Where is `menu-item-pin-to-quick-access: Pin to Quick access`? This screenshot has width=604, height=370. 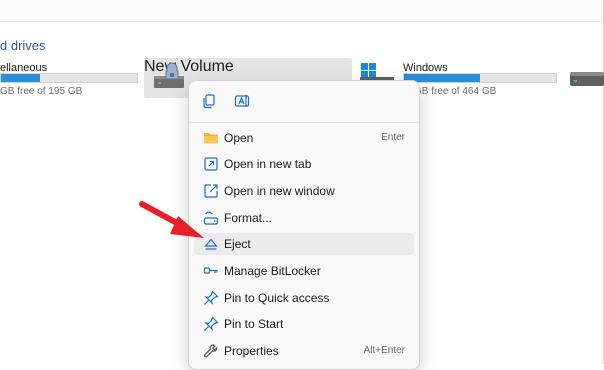 menu-item-pin-to-quick-access: Pin to Quick access is located at coordinates (304, 298).